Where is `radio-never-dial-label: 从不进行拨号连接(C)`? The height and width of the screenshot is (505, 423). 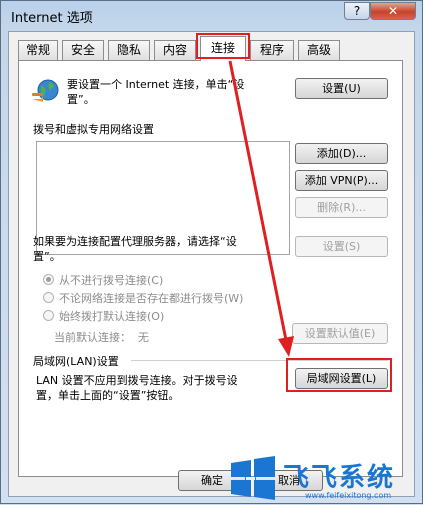
radio-never-dial-label: 从不进行拨号连接(C) is located at coordinates (111, 280).